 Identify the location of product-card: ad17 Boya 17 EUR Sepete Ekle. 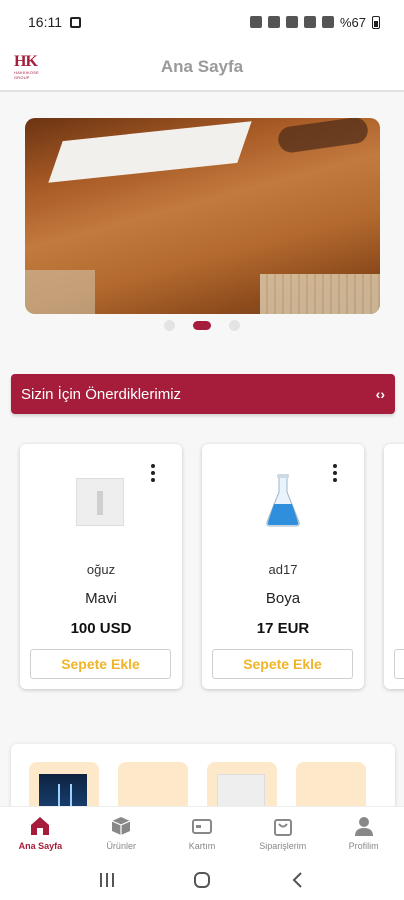
(283, 566).